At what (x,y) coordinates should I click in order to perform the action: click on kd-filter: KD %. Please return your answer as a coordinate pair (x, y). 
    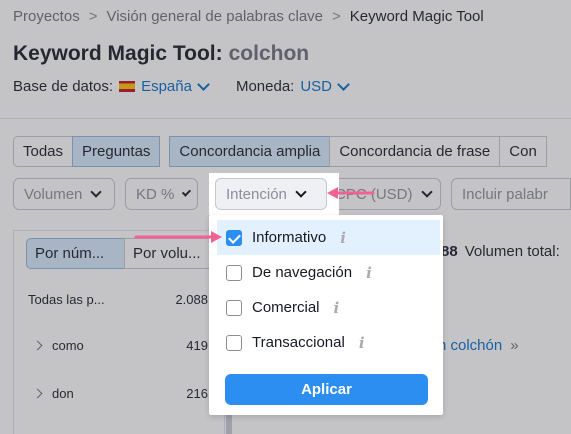
    Looking at the image, I should click on (161, 194).